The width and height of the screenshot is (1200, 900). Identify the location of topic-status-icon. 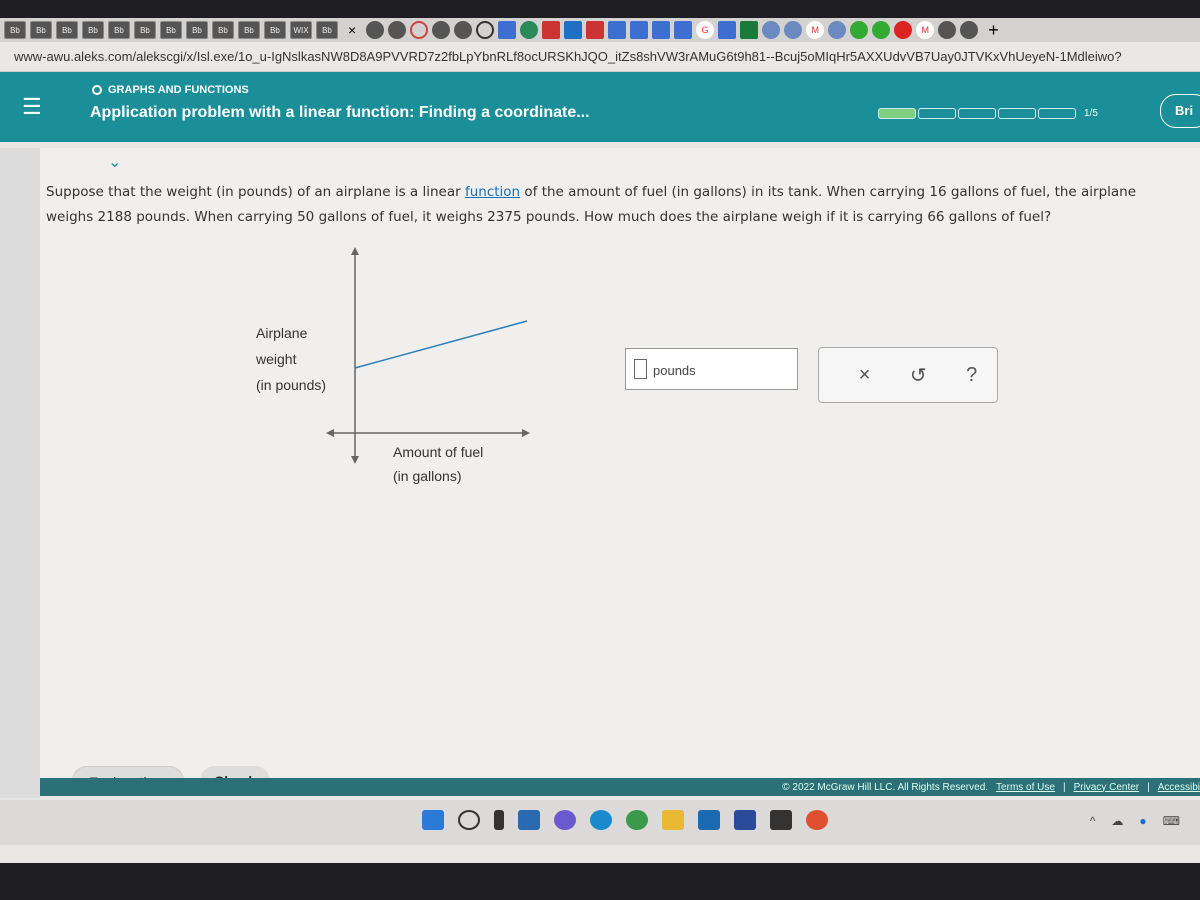
(97, 90).